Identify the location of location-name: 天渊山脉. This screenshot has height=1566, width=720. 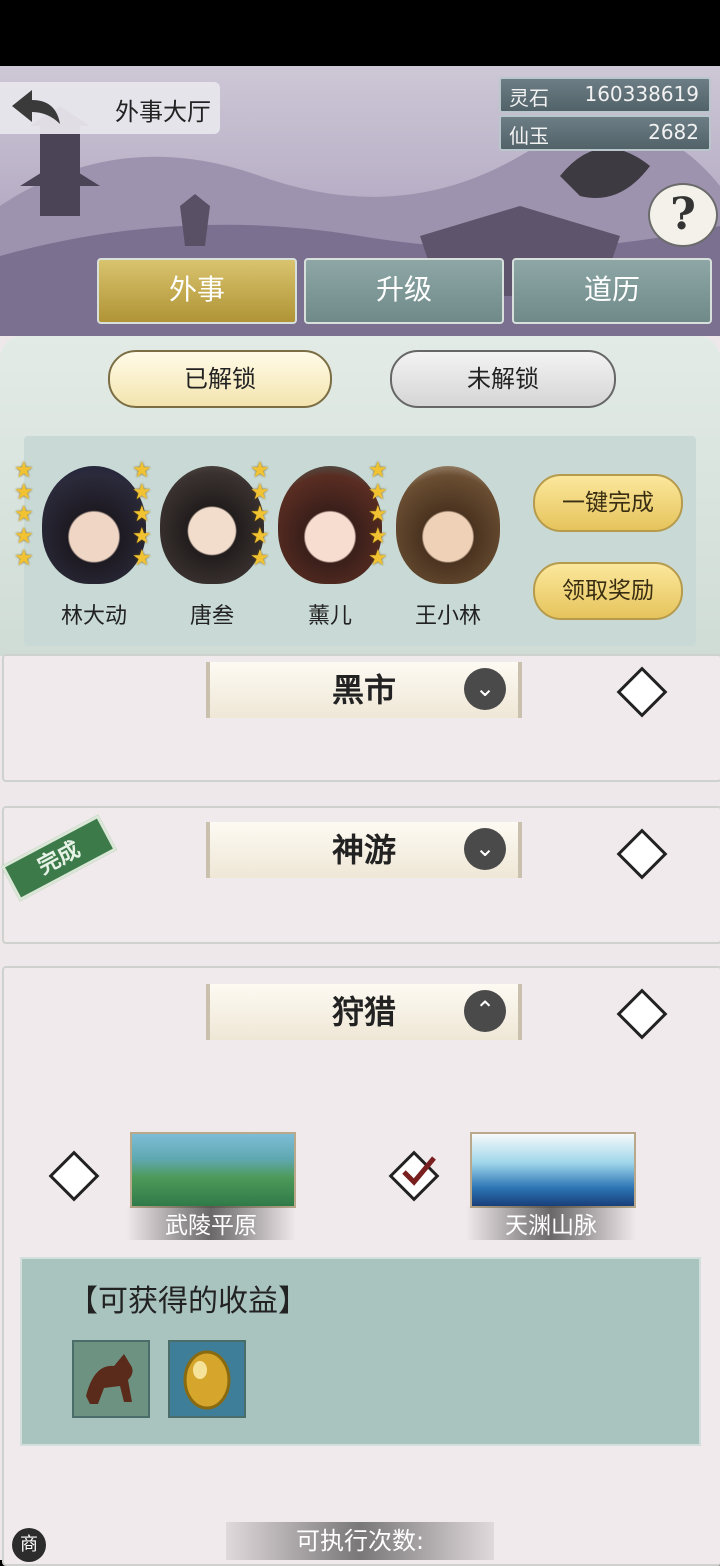
(551, 1223).